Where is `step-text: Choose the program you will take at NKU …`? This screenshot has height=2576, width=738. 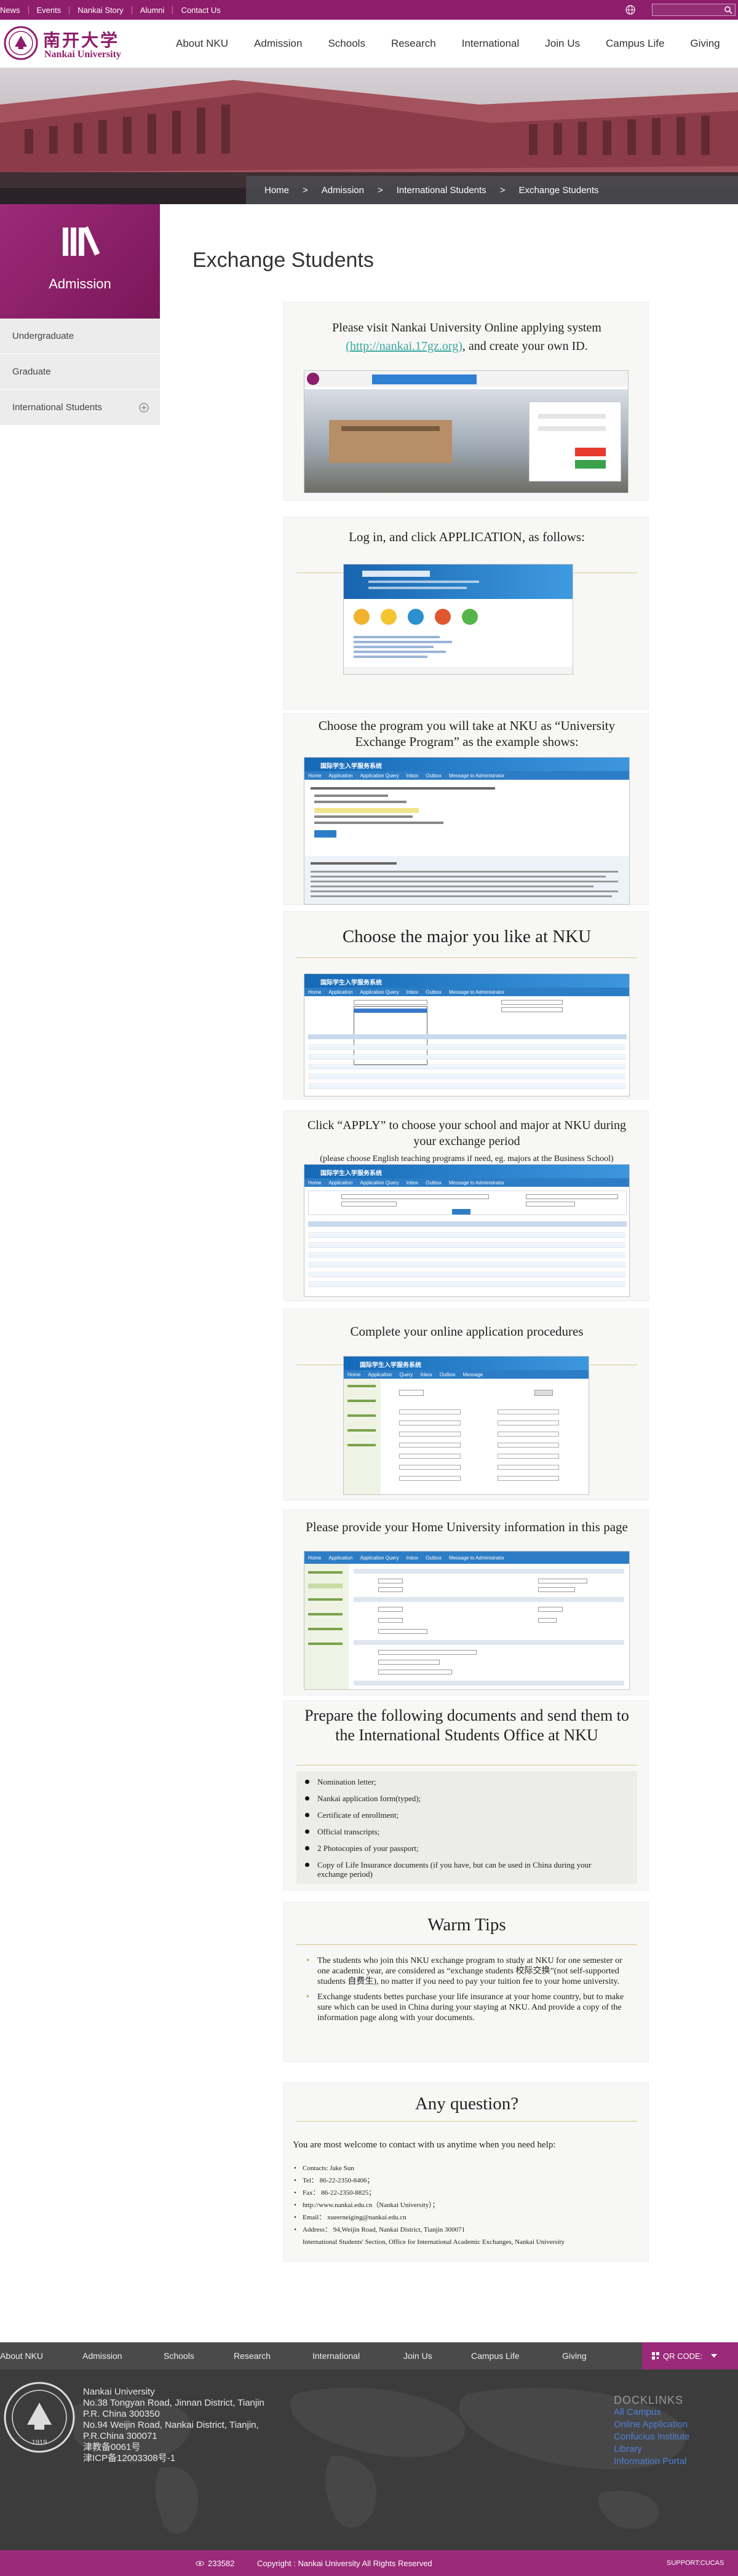
step-text: Choose the program you will take at NKU … is located at coordinates (467, 734).